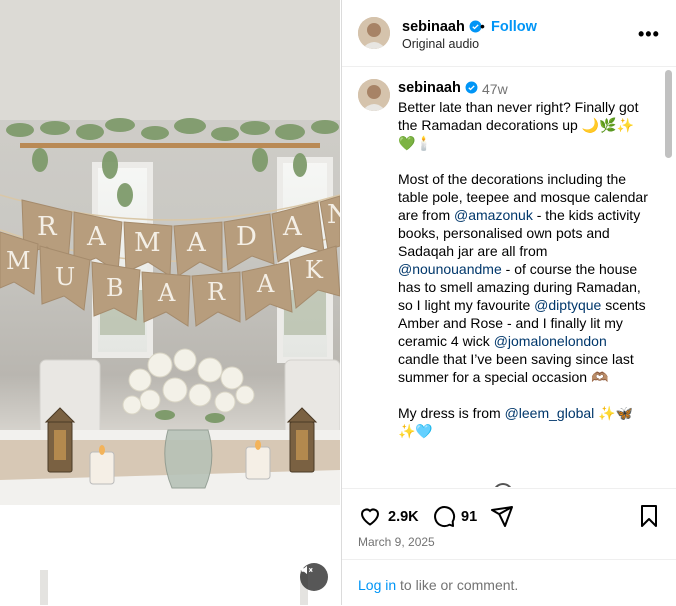 Image resolution: width=676 pixels, height=606 pixels. What do you see at coordinates (550, 413) in the screenshot?
I see `mention-link: @leem_global` at bounding box center [550, 413].